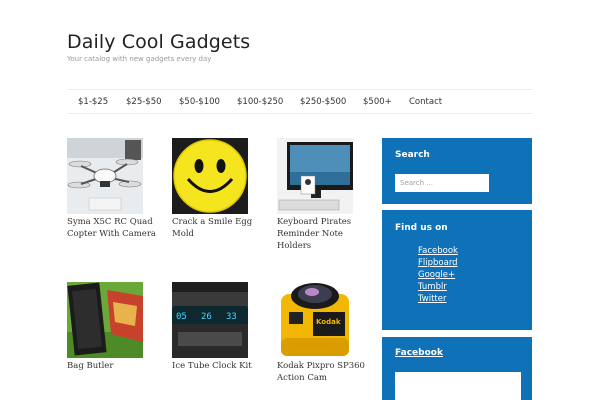 The height and width of the screenshot is (400, 600). I want to click on clock-digits-seconds: 33, so click(231, 317).